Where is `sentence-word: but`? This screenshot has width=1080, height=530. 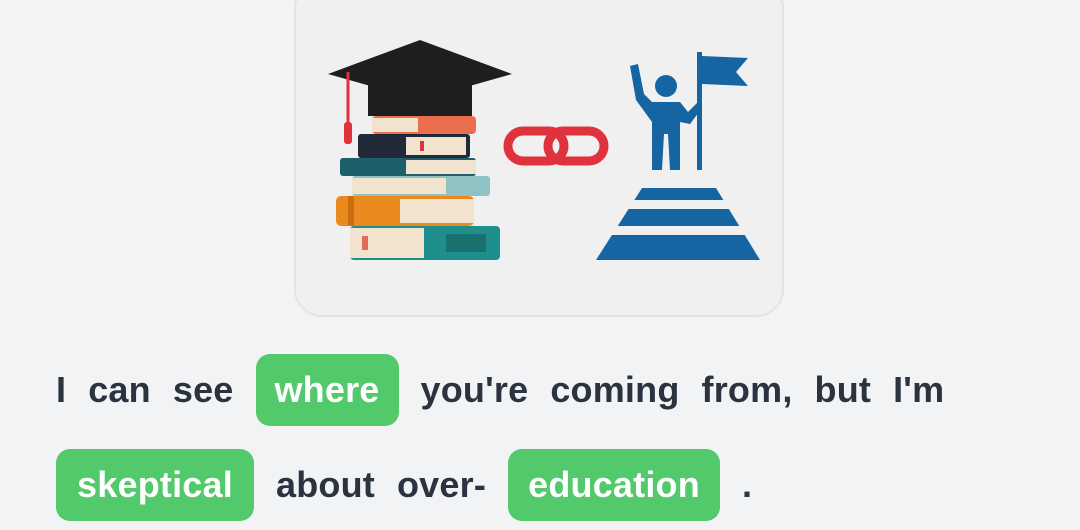 sentence-word: but is located at coordinates (843, 389).